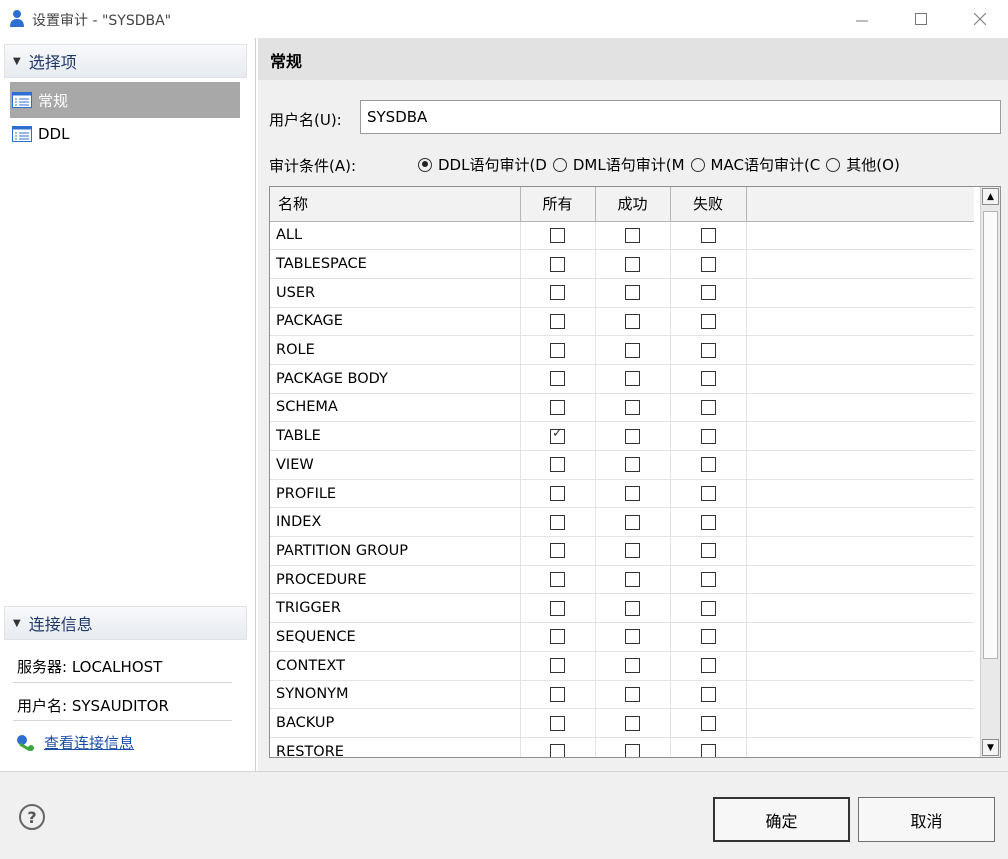  Describe the element at coordinates (990, 747) in the screenshot. I see `scroll-down-arrow-icon: ▼` at that location.